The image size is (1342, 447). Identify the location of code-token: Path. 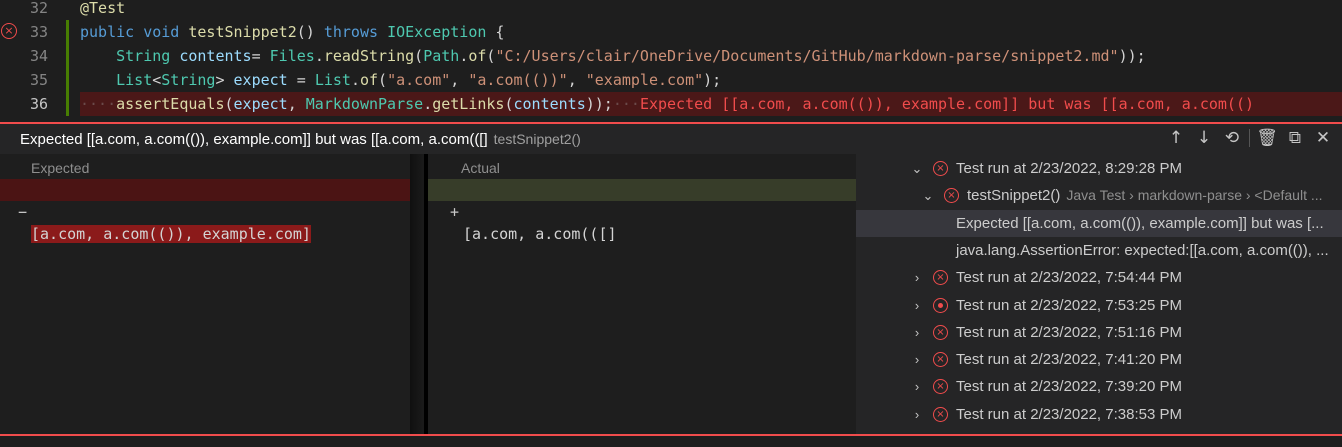
(441, 56).